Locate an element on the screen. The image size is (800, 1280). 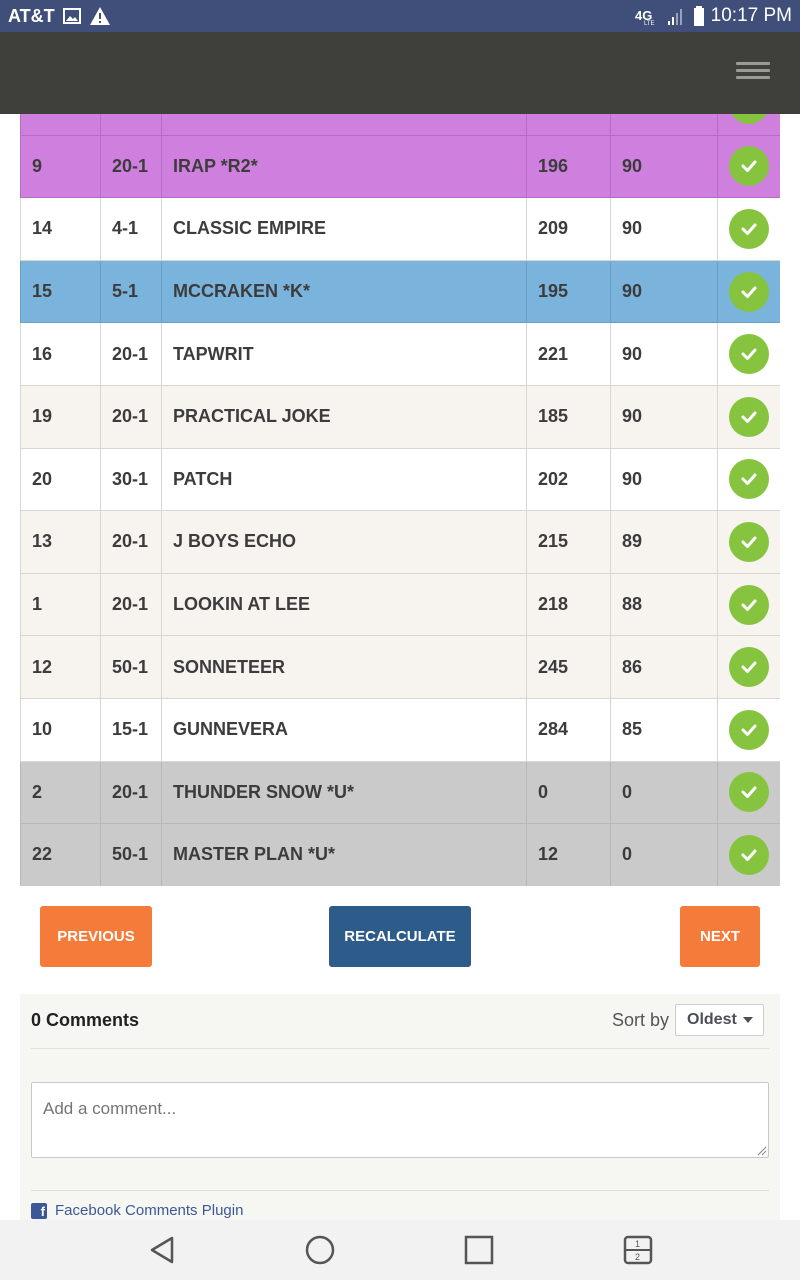
odds-cell: 15-1 is located at coordinates (131, 729).